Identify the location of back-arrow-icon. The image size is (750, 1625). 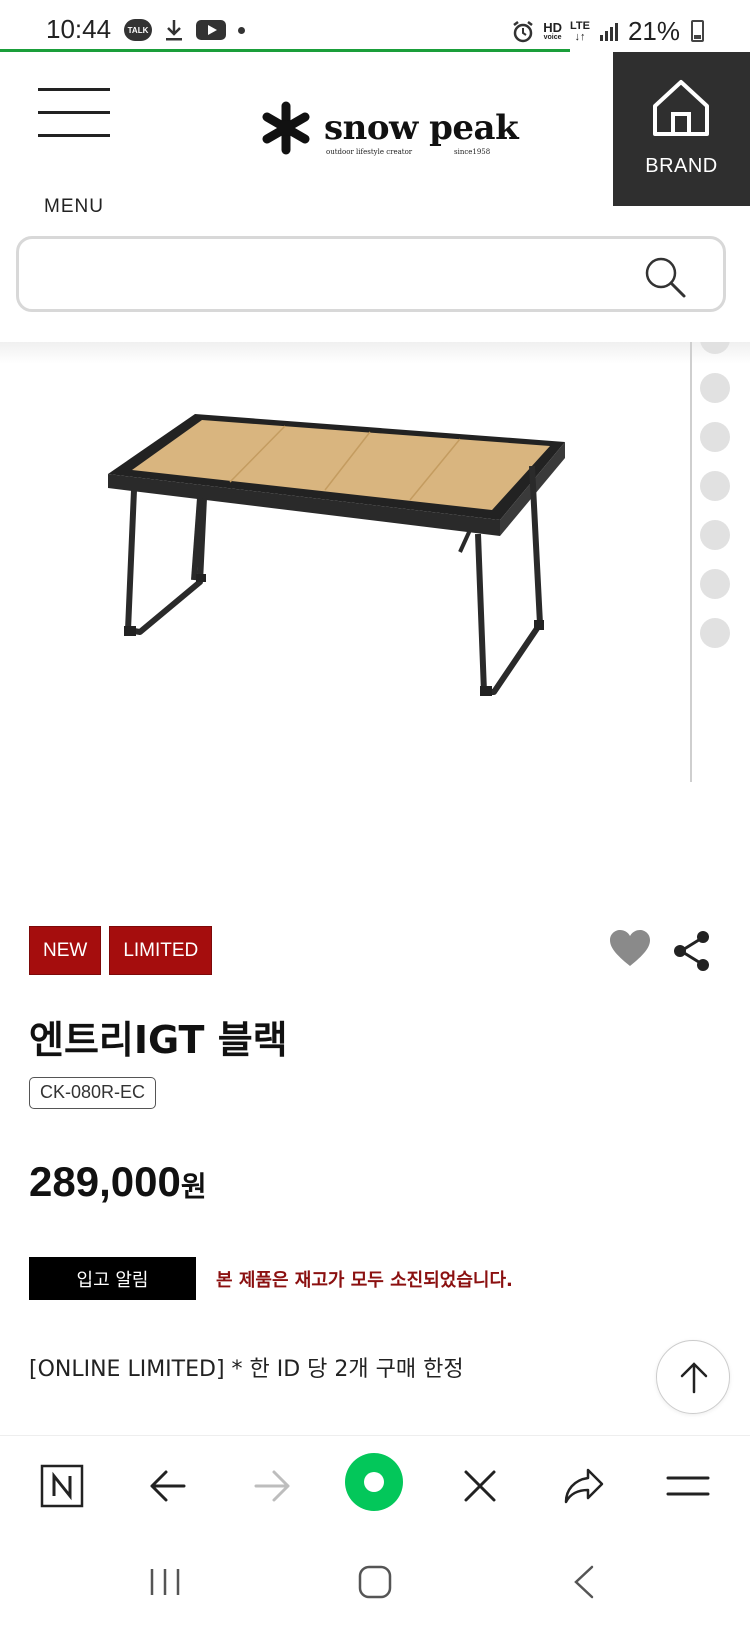
(168, 1486).